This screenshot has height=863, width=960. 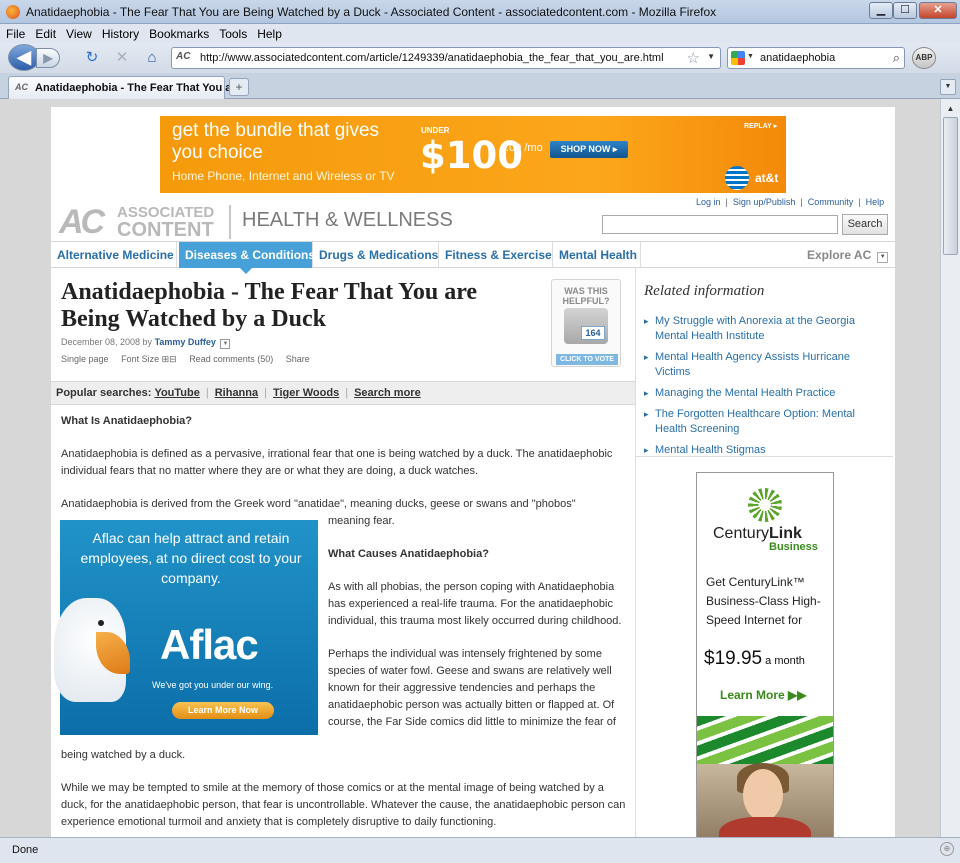 I want to click on signup-link: Sign up/Publish, so click(x=764, y=202).